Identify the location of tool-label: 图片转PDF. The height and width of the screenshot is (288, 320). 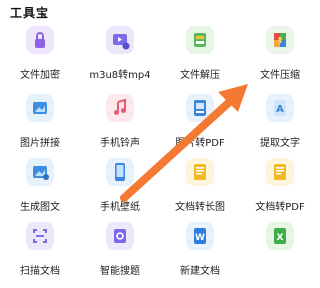
(200, 143).